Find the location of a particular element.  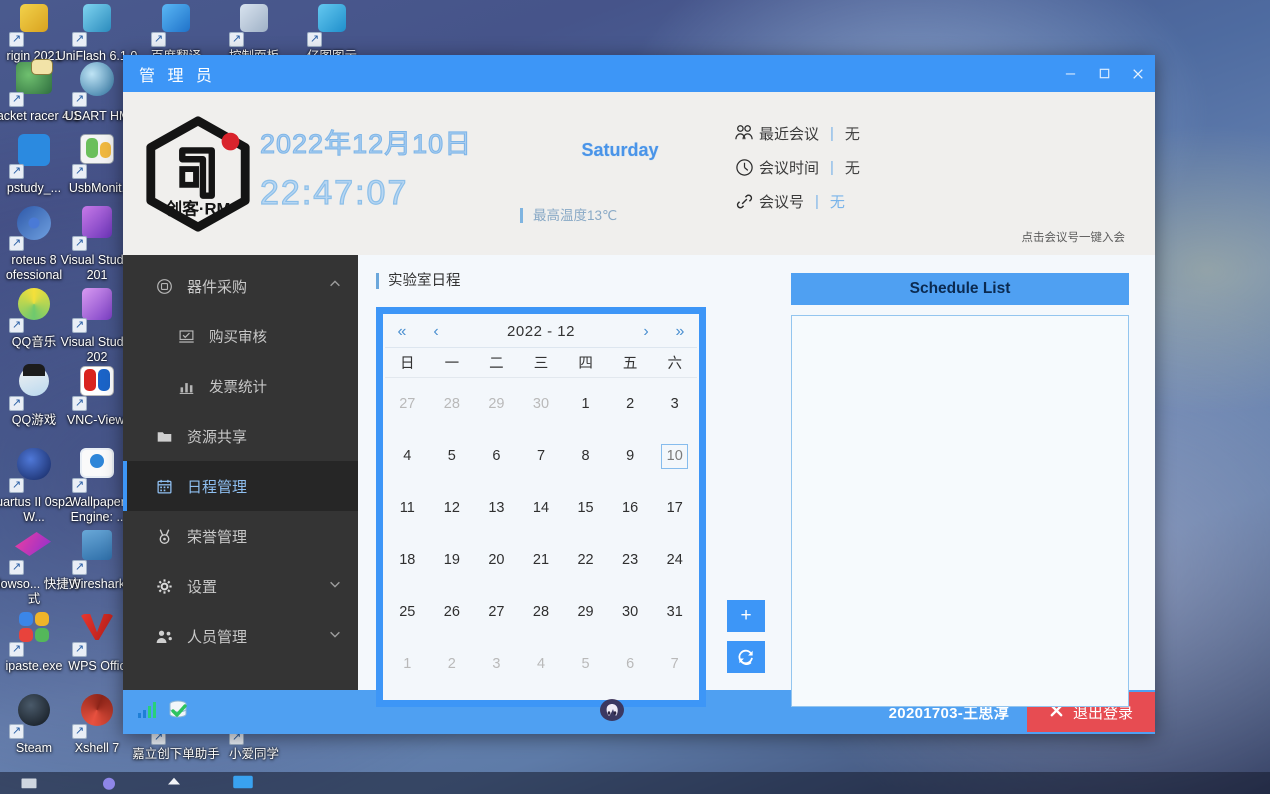

calendar-day-cell: 11 is located at coordinates (407, 508).